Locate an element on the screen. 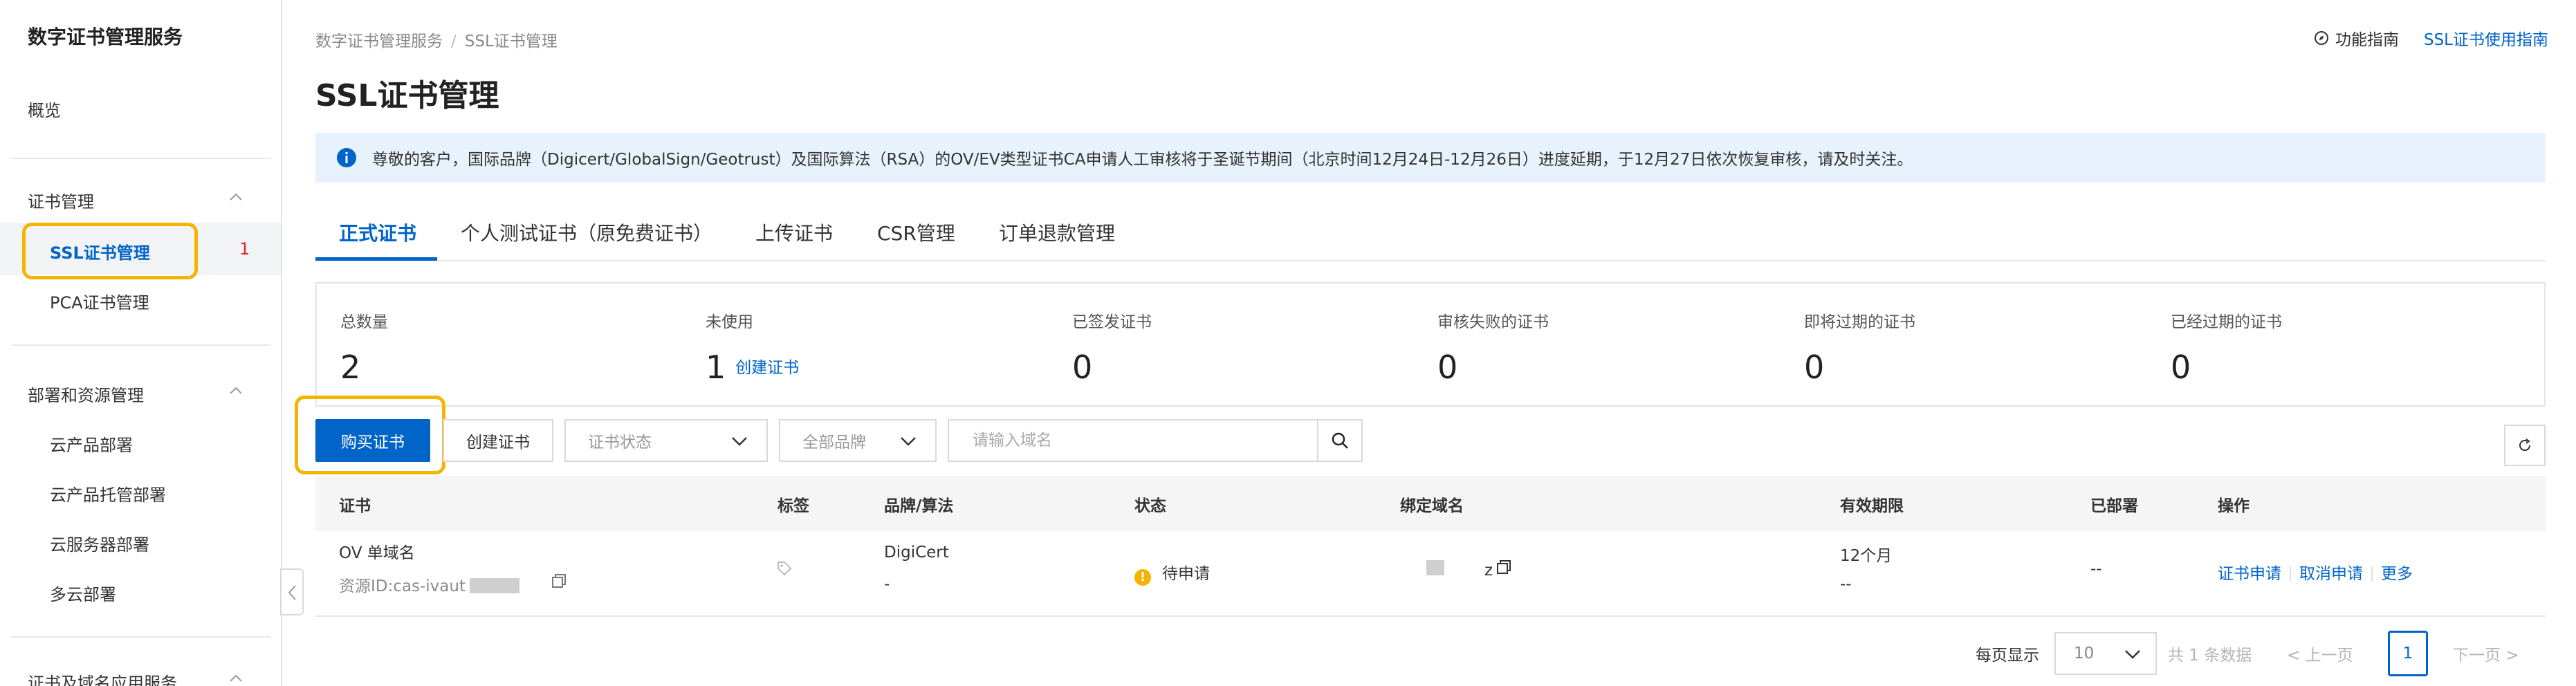 This screenshot has width=2576, height=686. active-tab-indicator is located at coordinates (376, 259).